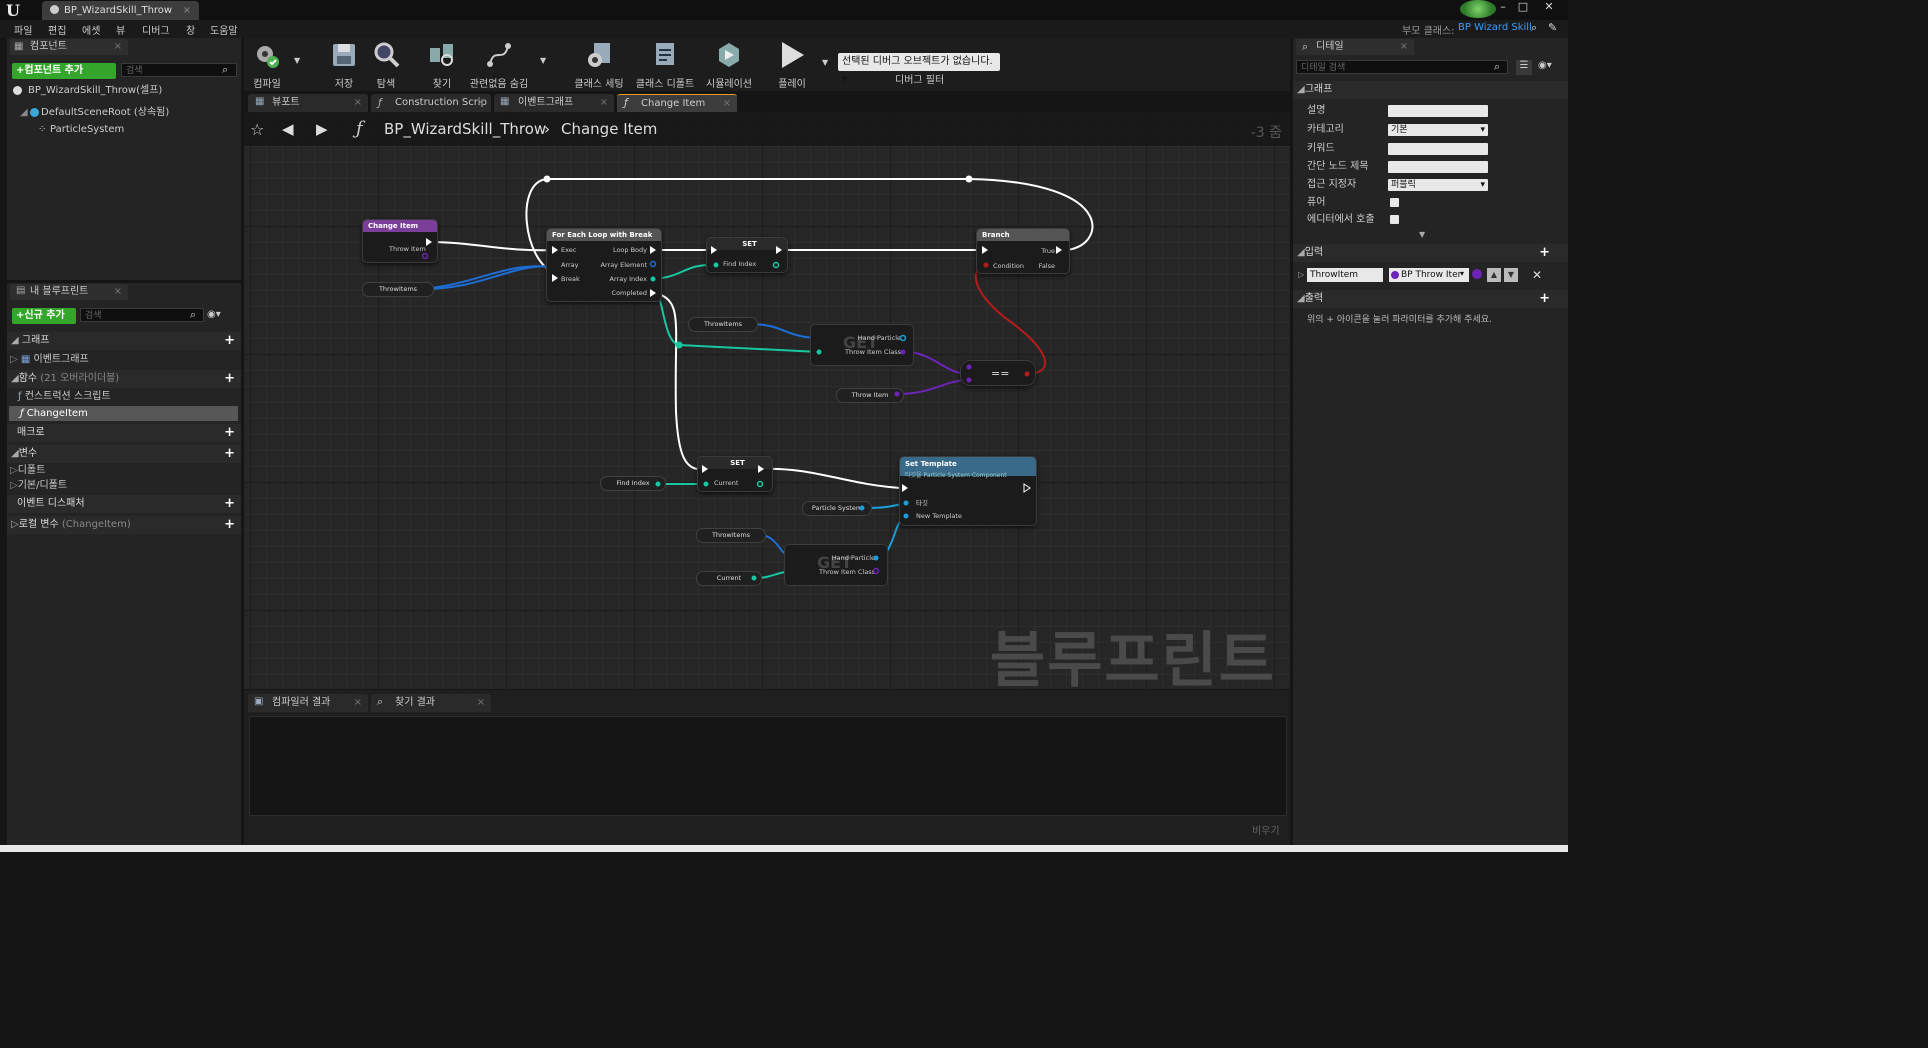 The width and height of the screenshot is (1928, 1048). What do you see at coordinates (729, 65) in the screenshot?
I see `simulation-button: 시뮬레이션` at bounding box center [729, 65].